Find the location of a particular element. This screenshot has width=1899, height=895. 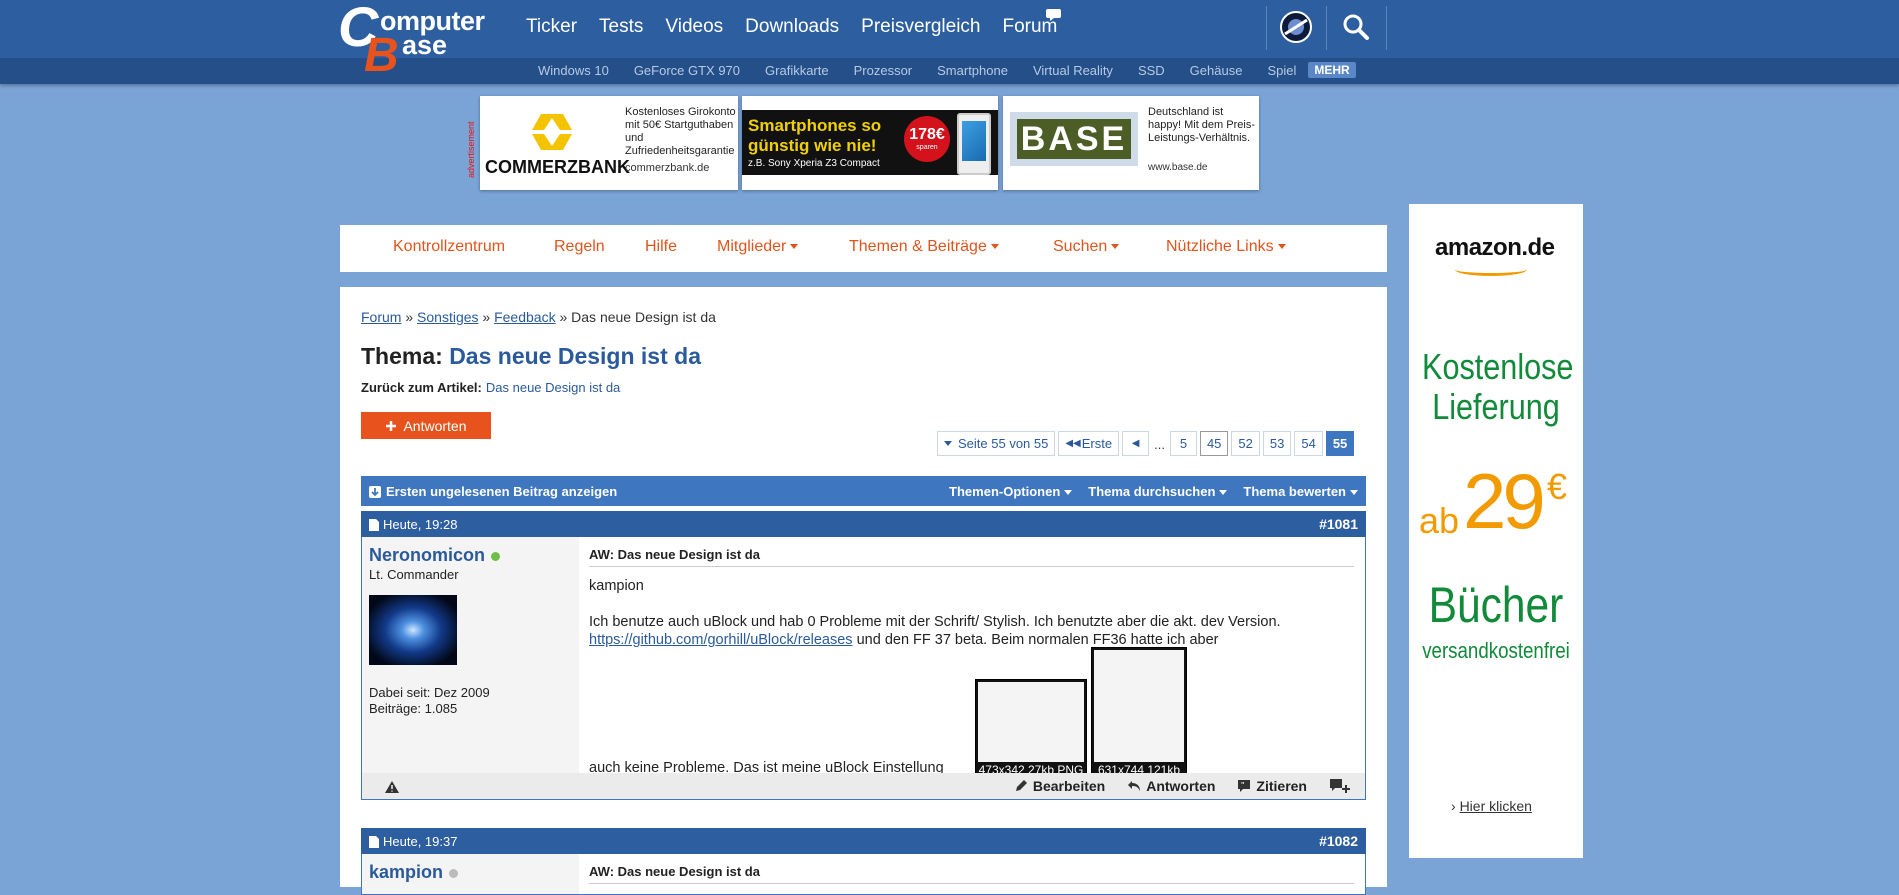

site-logo: C B omputer ase is located at coordinates (423, 41).